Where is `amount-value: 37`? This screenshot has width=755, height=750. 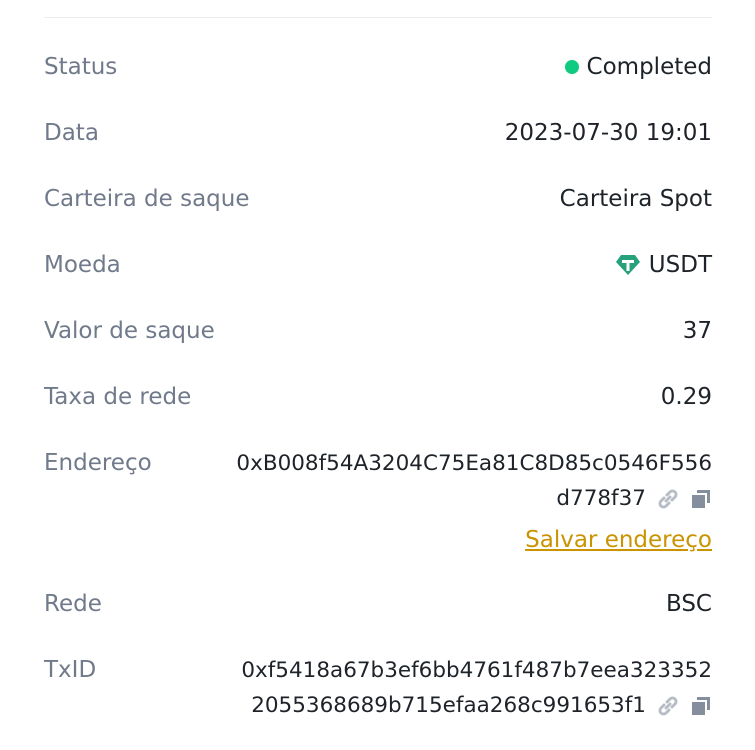
amount-value: 37 is located at coordinates (697, 331).